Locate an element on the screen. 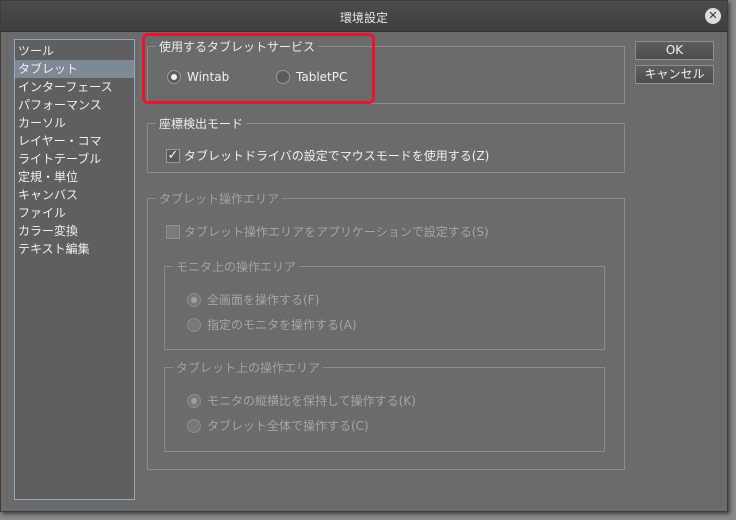  whole-tablet-label: タブレット全体で操作する(C) is located at coordinates (288, 426).